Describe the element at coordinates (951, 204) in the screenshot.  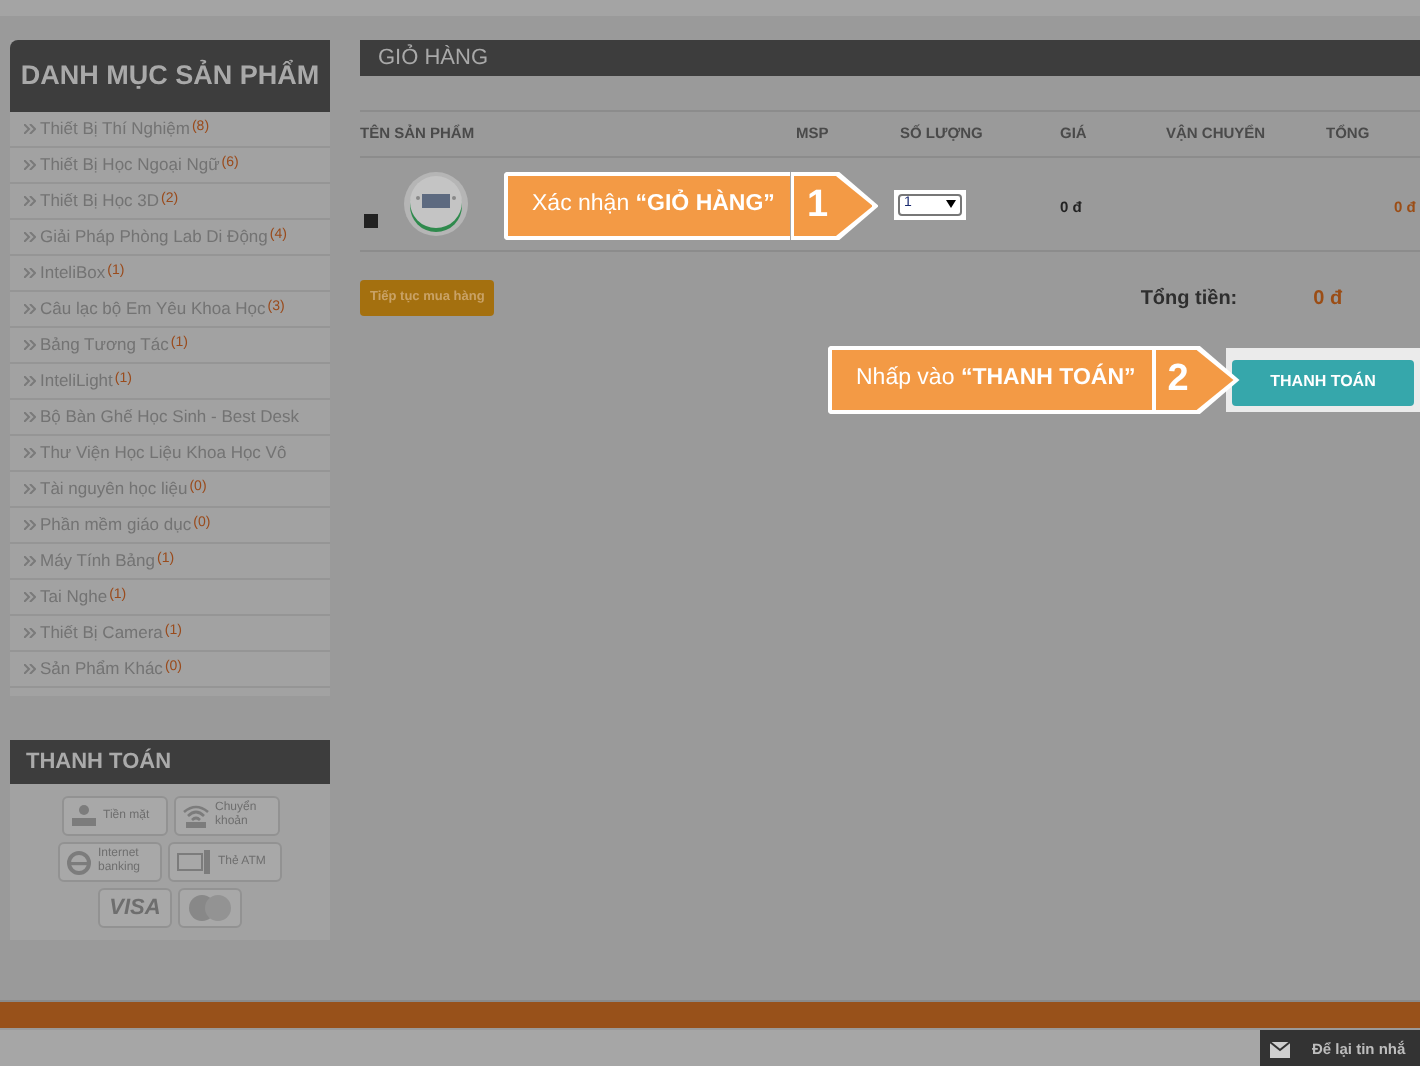
I see `caret-icon` at that location.